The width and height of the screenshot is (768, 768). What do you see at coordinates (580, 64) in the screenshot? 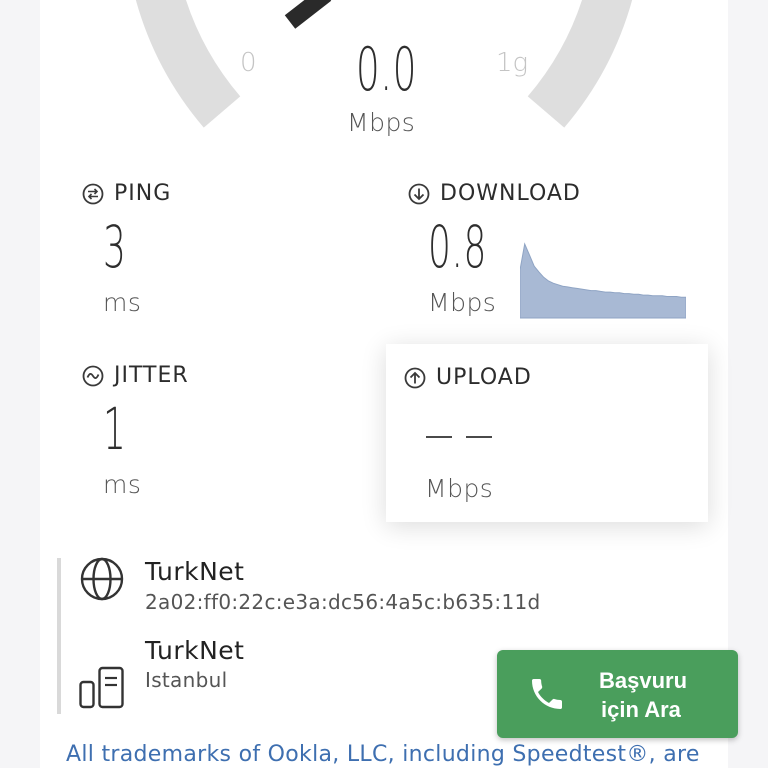
I see `gauge-track-right` at bounding box center [580, 64].